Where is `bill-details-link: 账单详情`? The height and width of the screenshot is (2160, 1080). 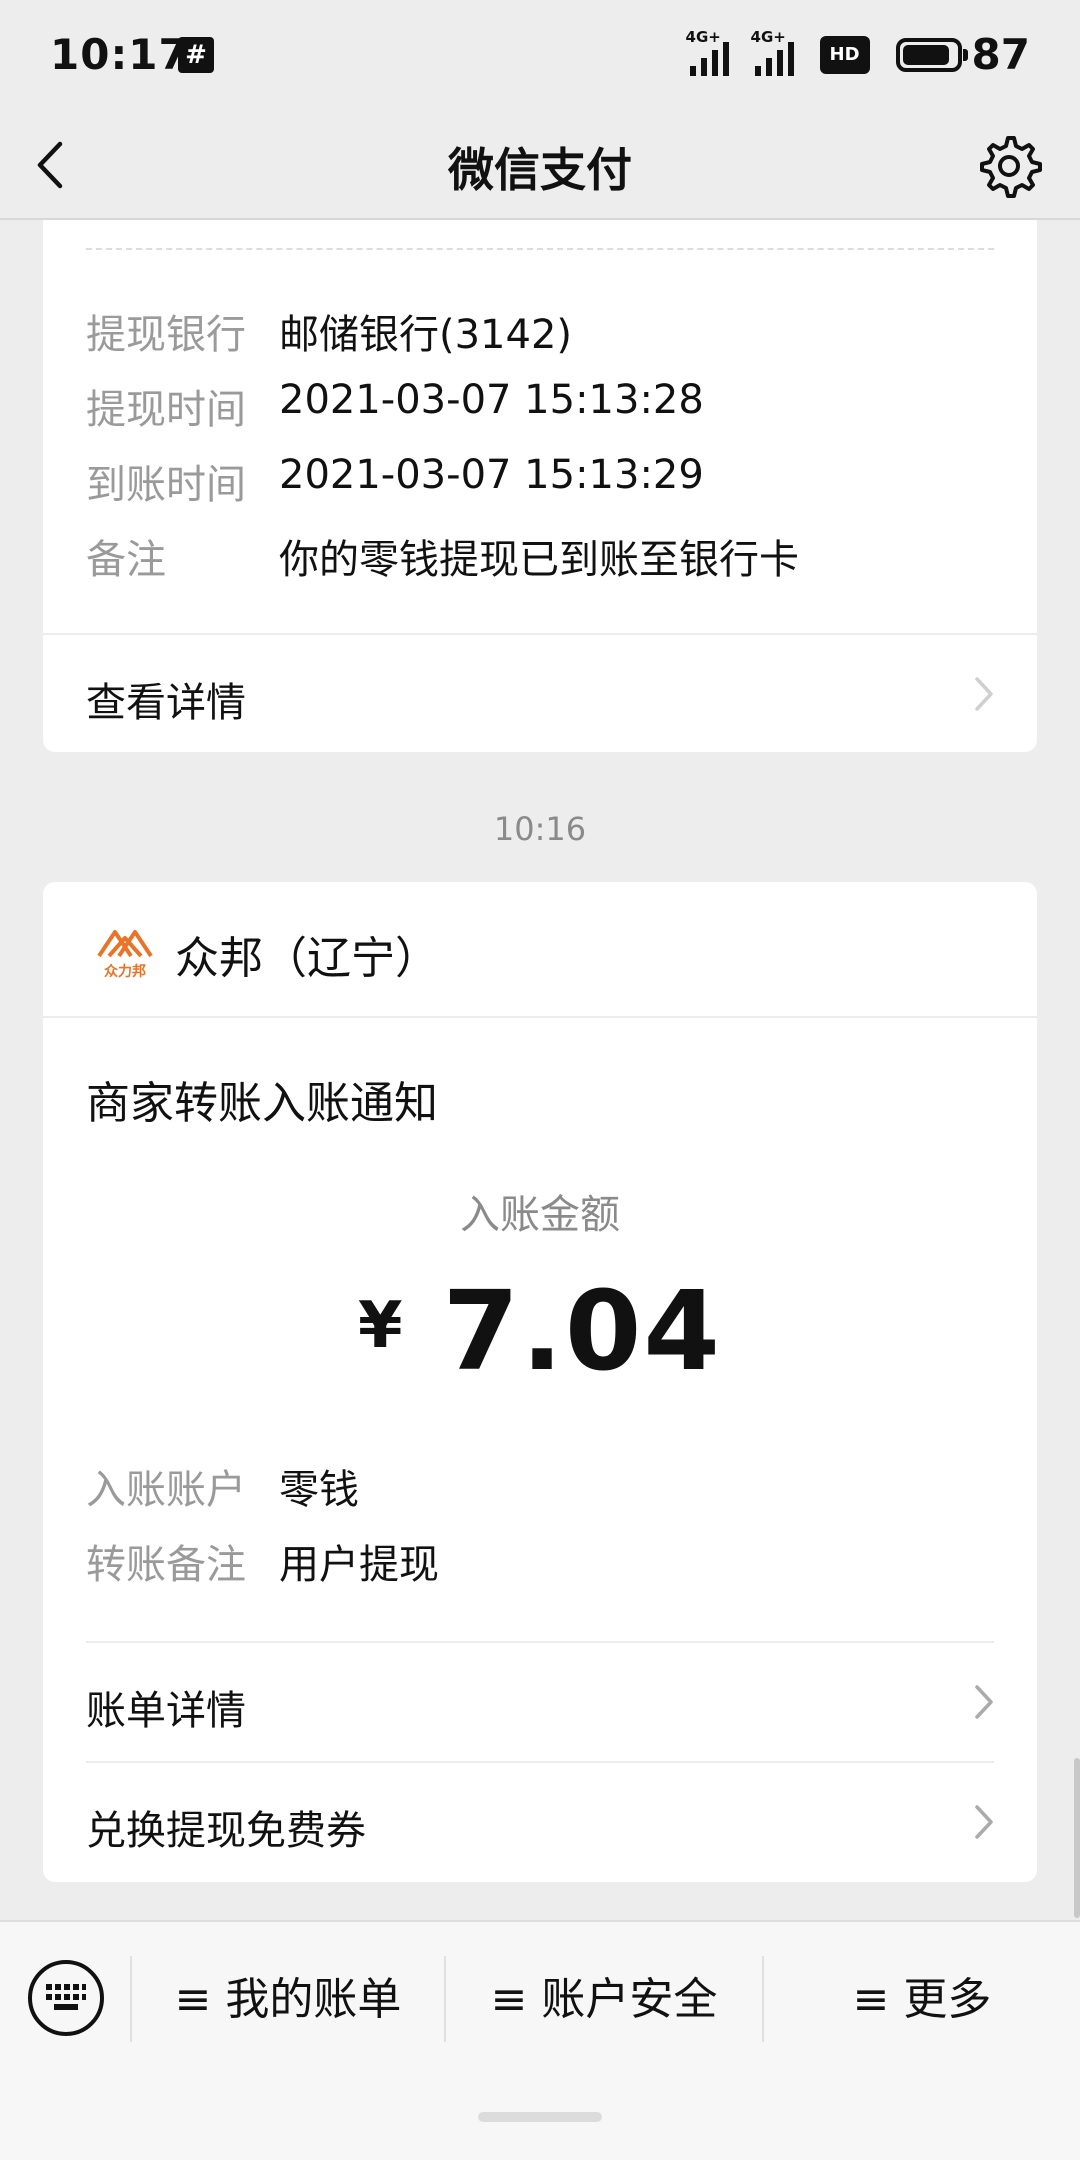
bill-details-link: 账单详情 is located at coordinates (540, 1702).